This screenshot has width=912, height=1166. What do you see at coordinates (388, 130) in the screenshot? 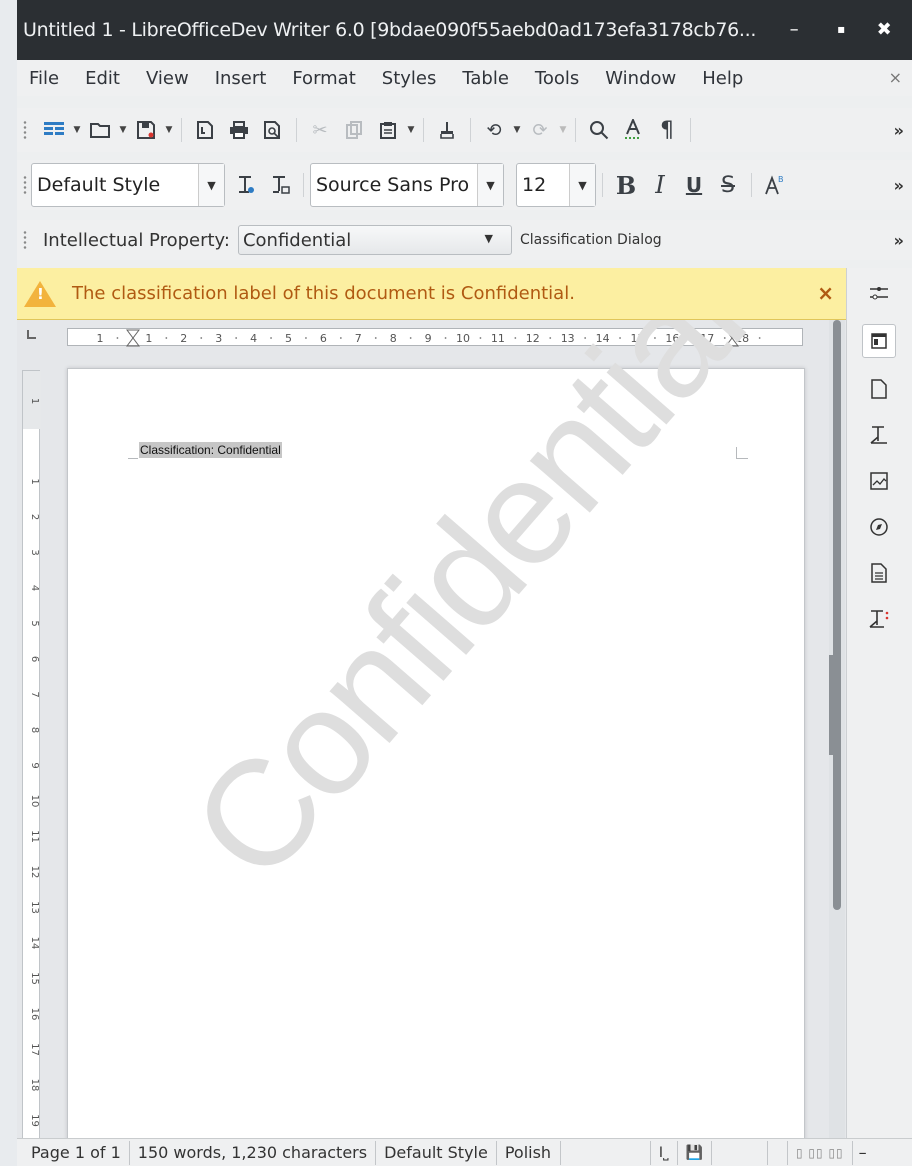
I see `paste-icon` at bounding box center [388, 130].